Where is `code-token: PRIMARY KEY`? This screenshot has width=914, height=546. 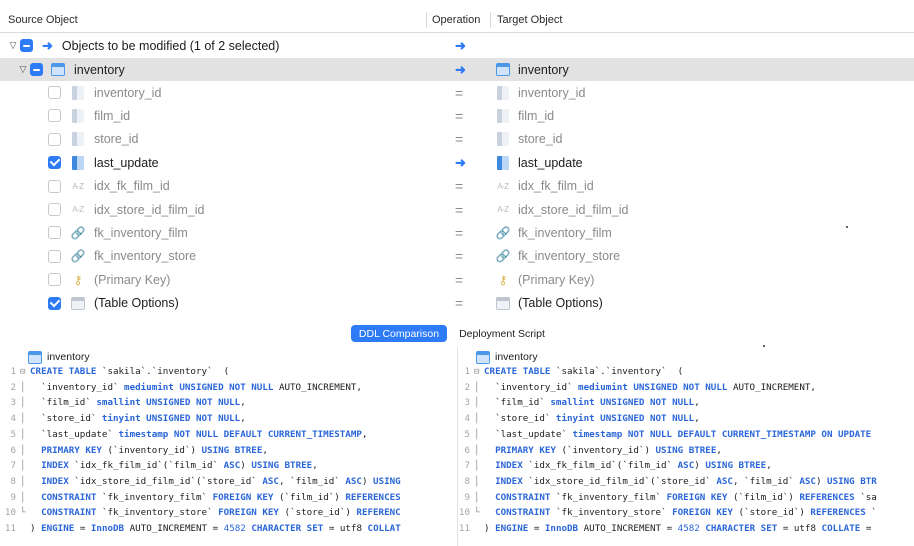 code-token: PRIMARY KEY is located at coordinates (71, 450).